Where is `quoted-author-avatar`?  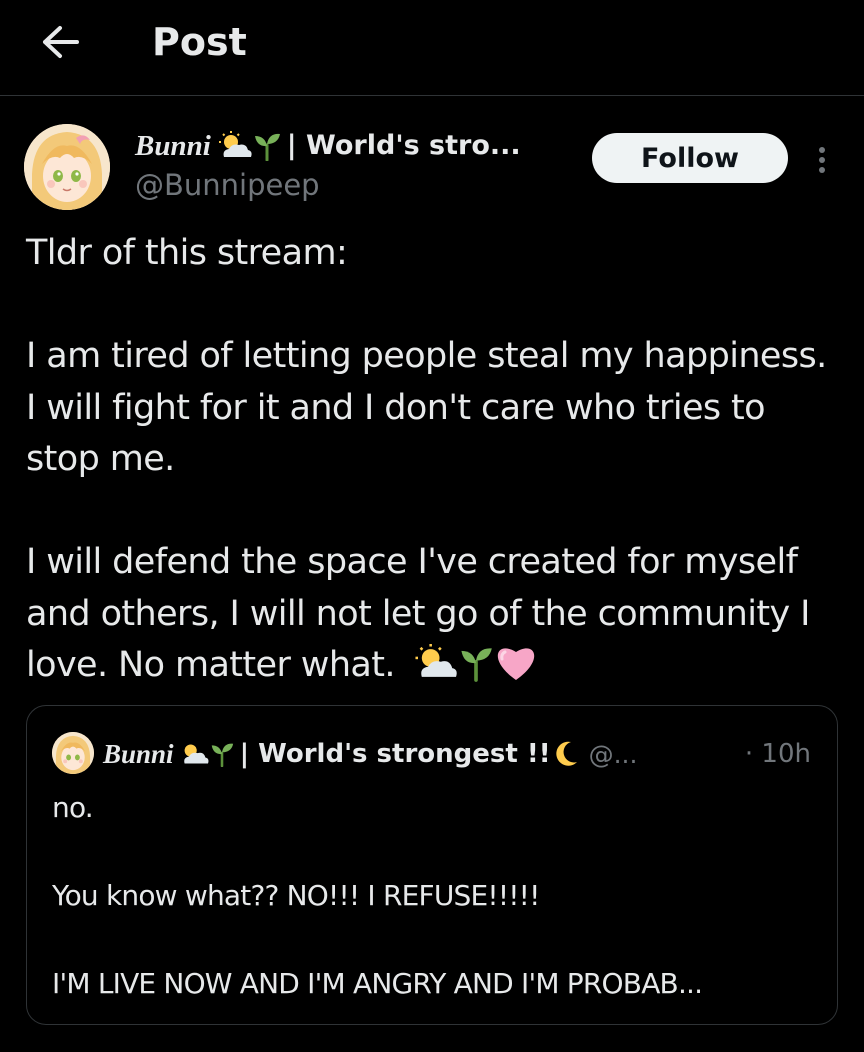
quoted-author-avatar is located at coordinates (73, 753).